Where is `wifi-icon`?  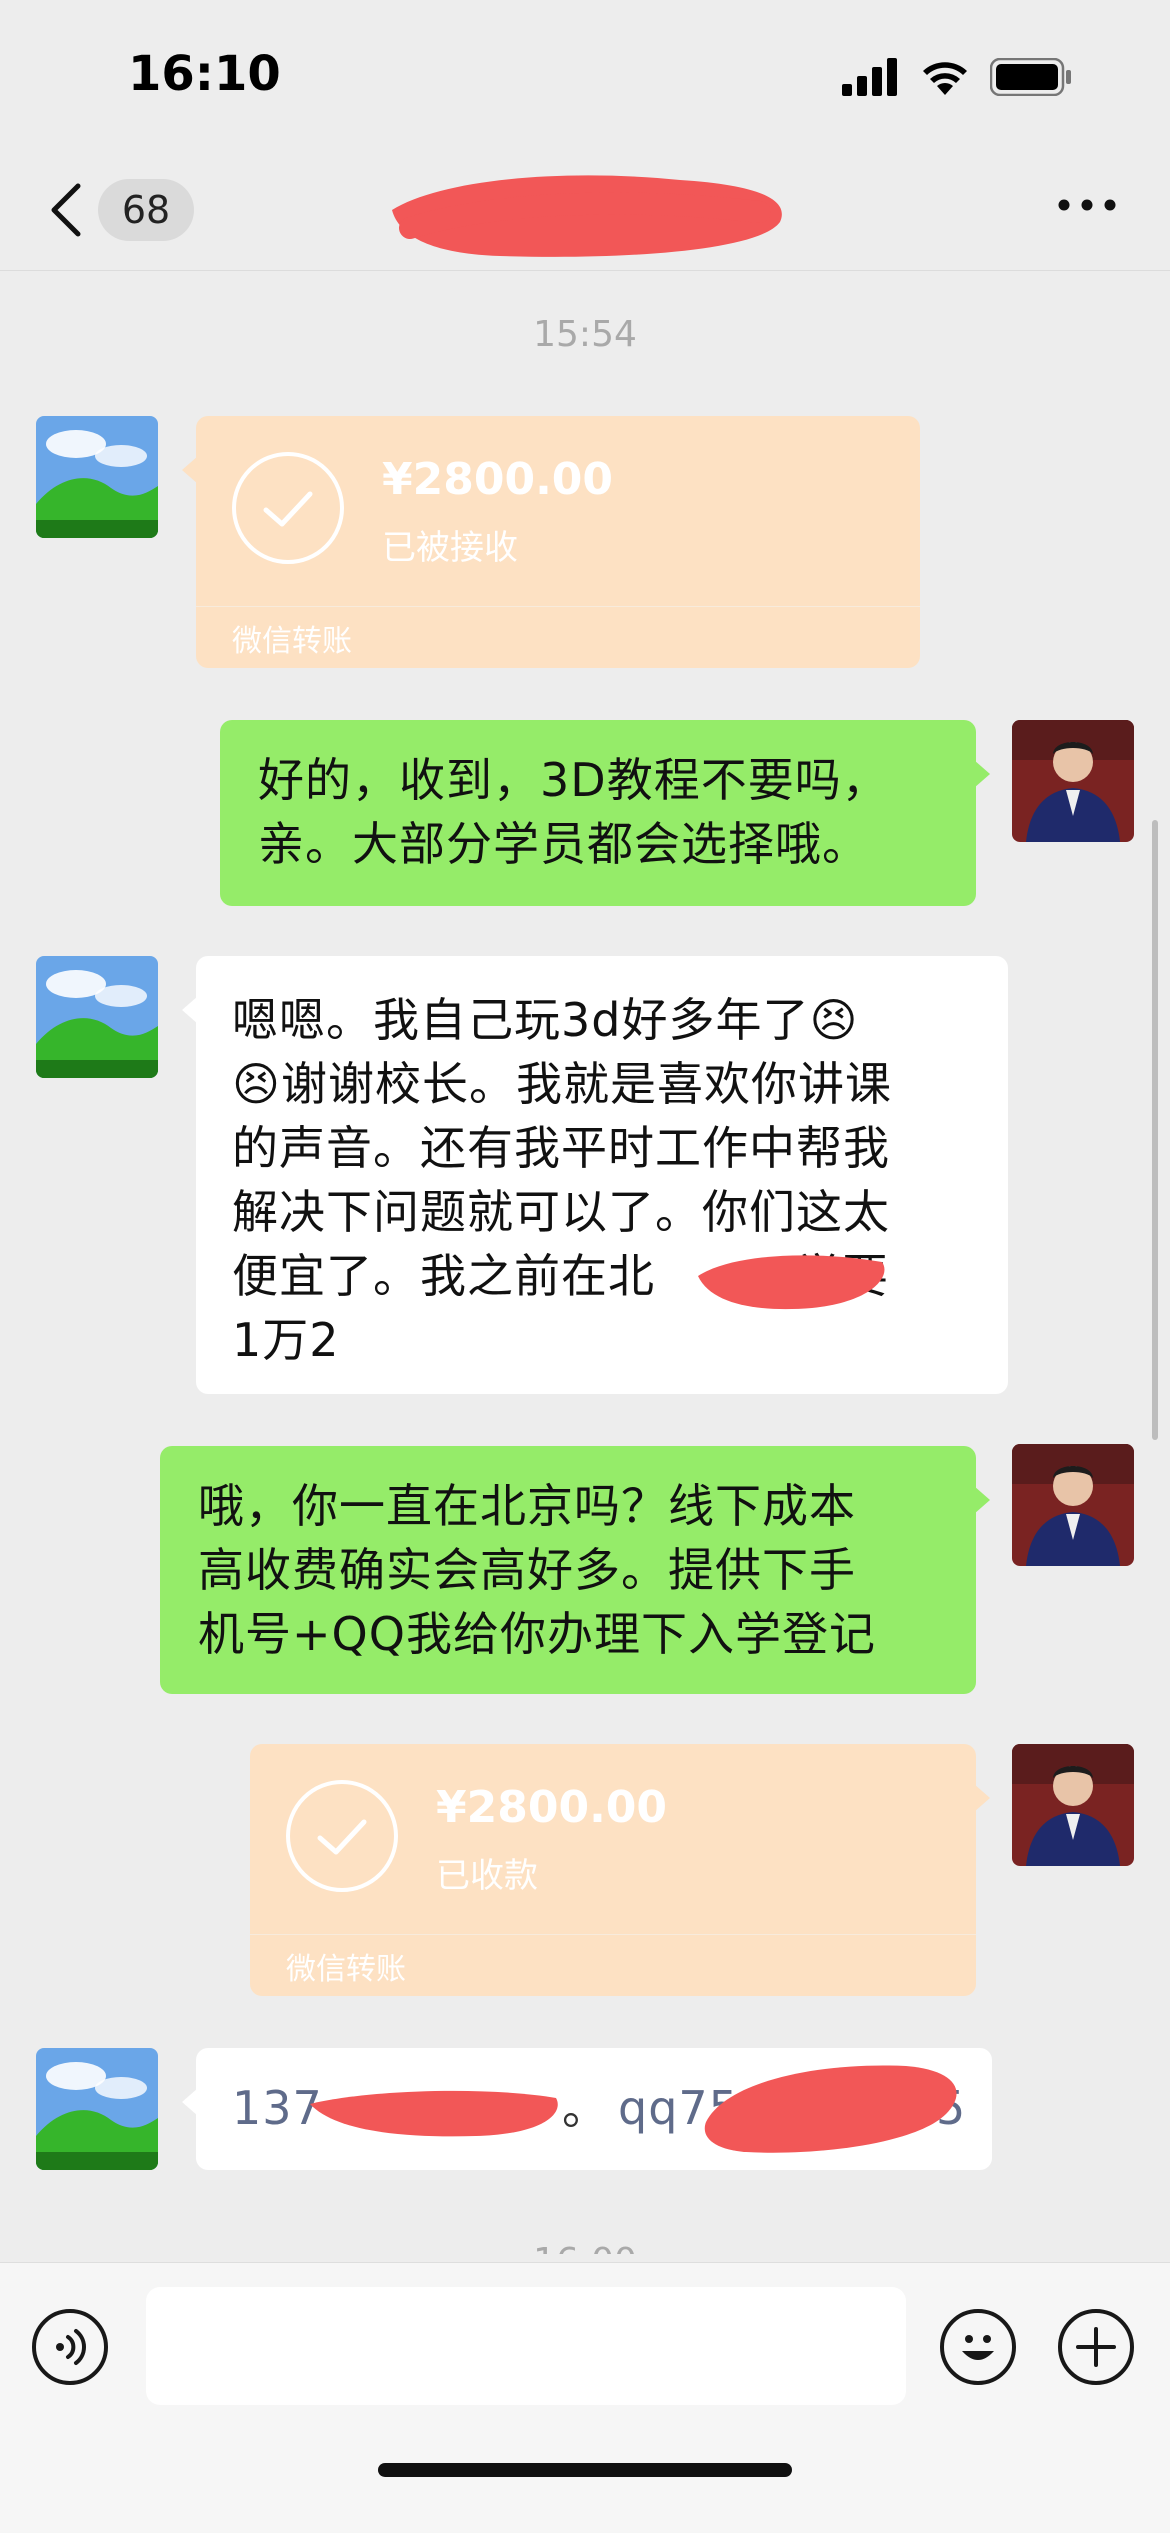 wifi-icon is located at coordinates (945, 78).